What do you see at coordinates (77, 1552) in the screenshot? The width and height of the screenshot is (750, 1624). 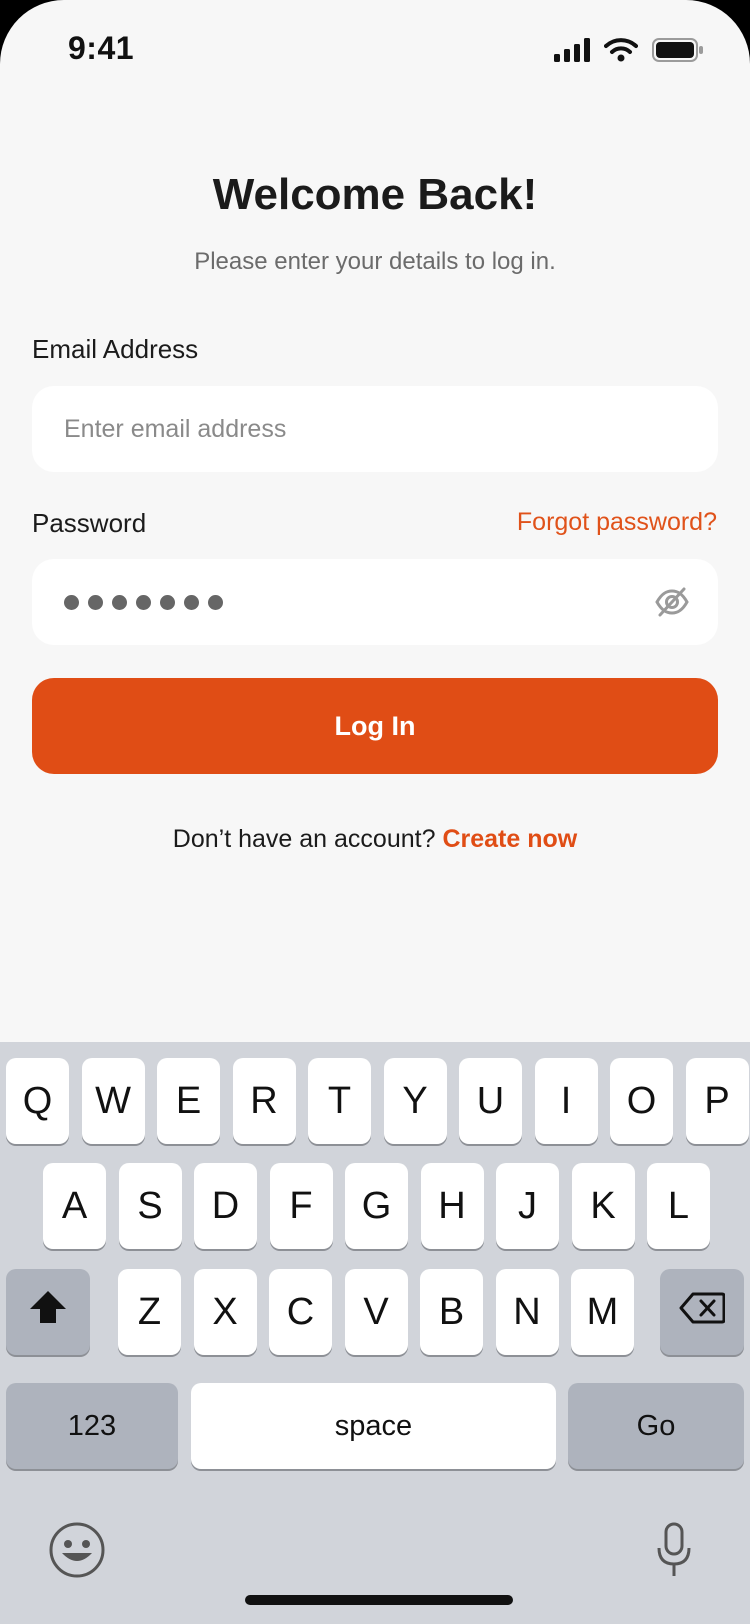 I see `emoji-icon` at bounding box center [77, 1552].